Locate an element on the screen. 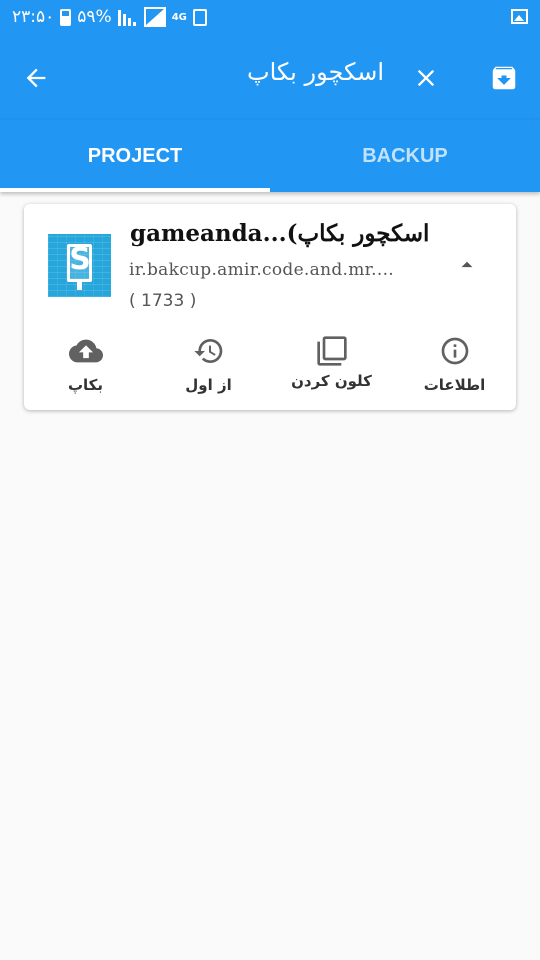 The height and width of the screenshot is (960, 540). close-icon is located at coordinates (426, 78).